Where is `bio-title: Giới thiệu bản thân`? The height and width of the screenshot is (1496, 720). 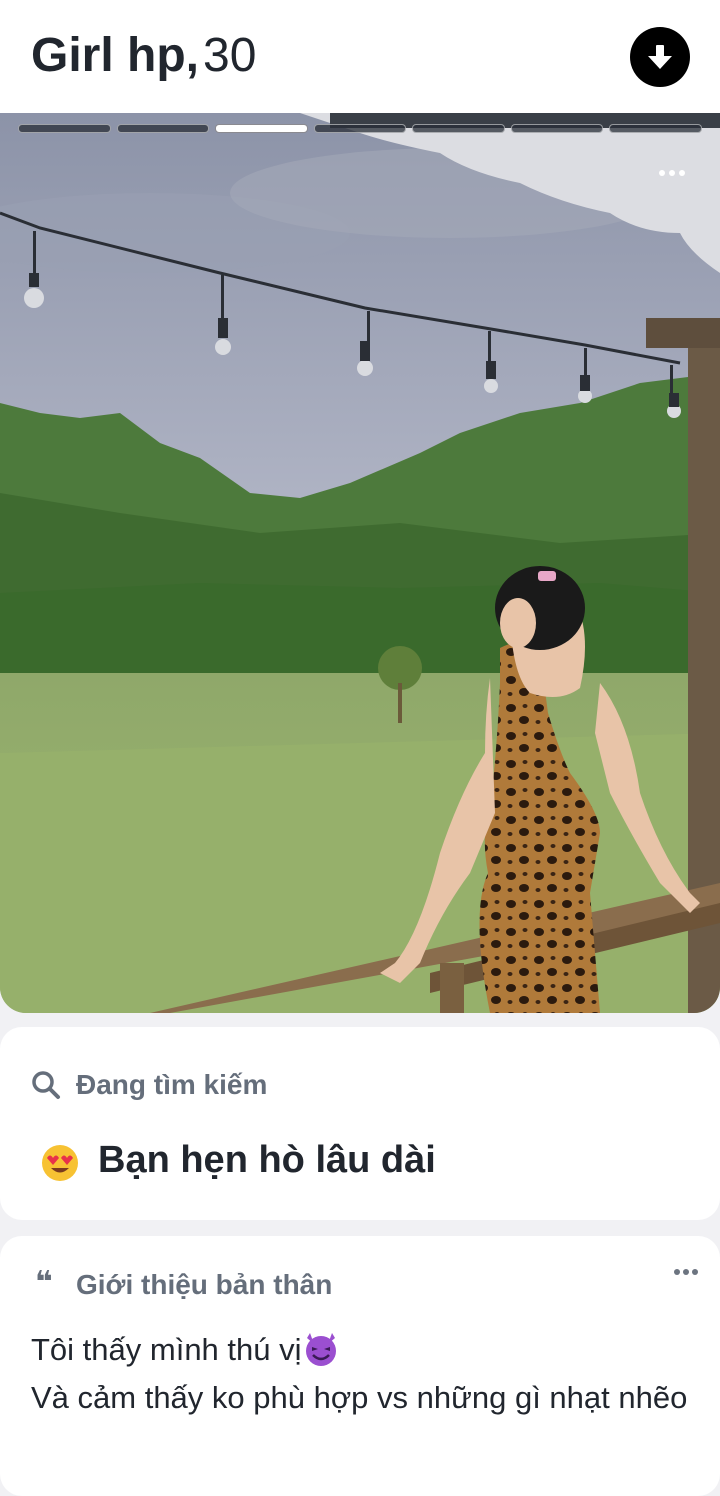 bio-title: Giới thiệu bản thân is located at coordinates (204, 1284).